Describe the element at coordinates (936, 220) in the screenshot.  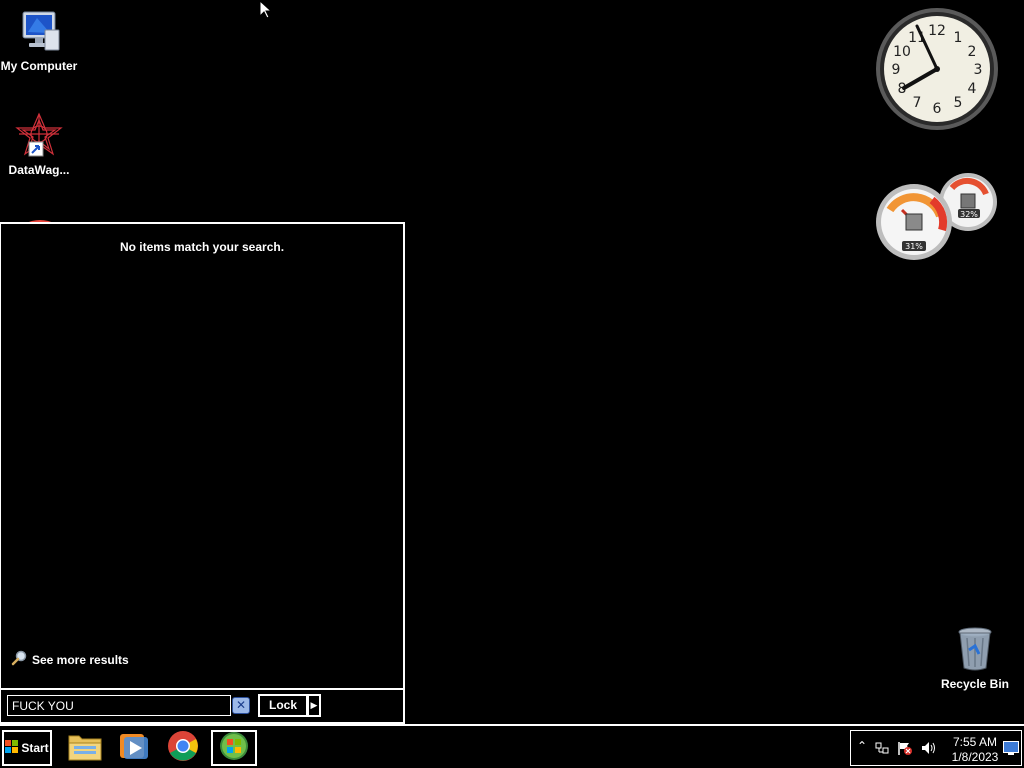
I see `cpu-meter-gadget: 32% 31%` at that location.